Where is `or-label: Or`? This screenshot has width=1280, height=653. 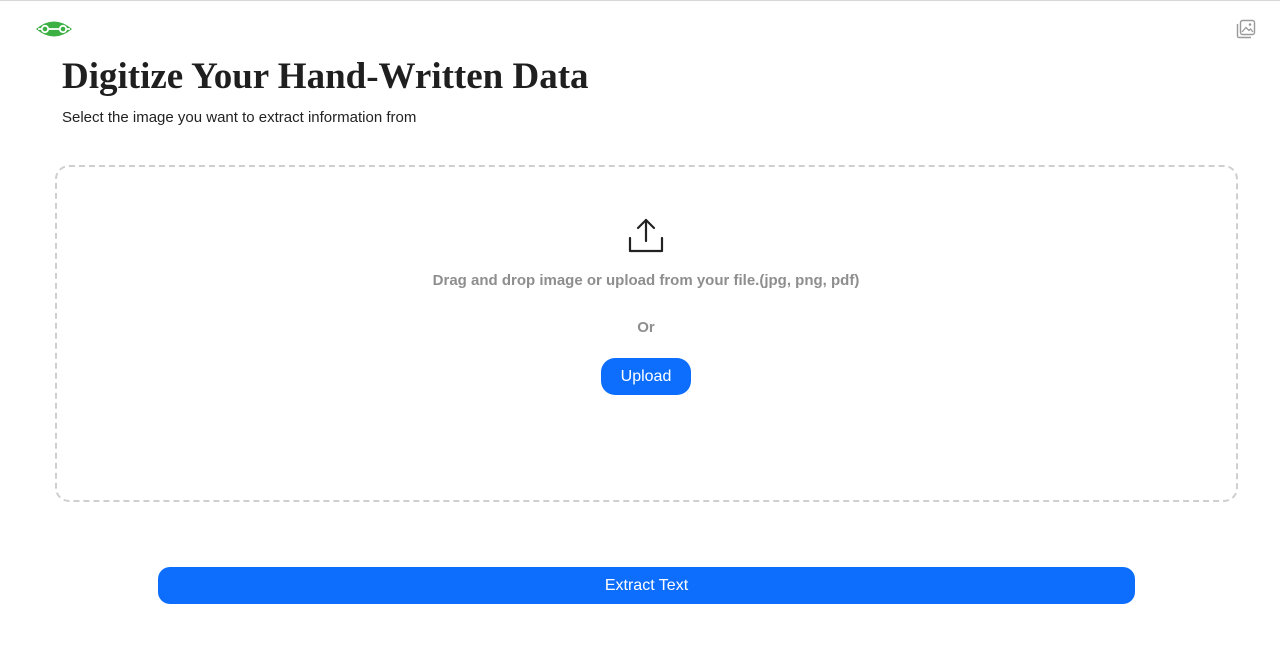 or-label: Or is located at coordinates (646, 327).